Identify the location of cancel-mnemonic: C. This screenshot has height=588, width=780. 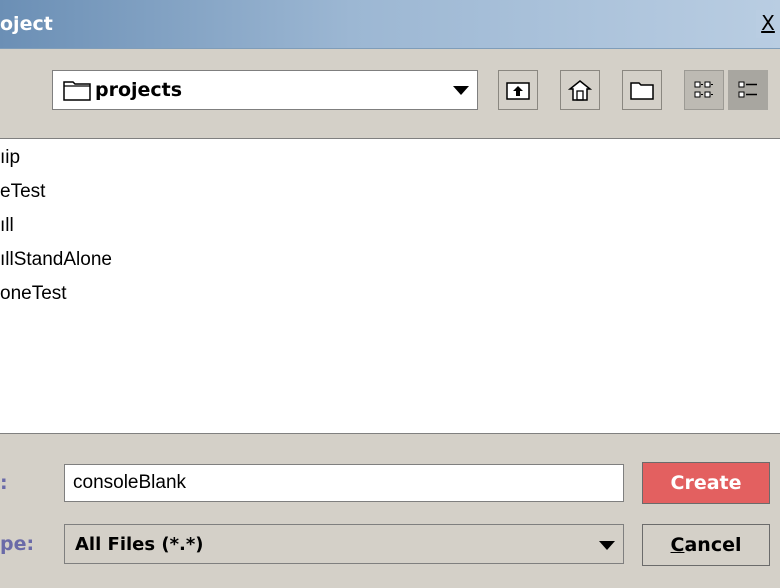
(677, 545).